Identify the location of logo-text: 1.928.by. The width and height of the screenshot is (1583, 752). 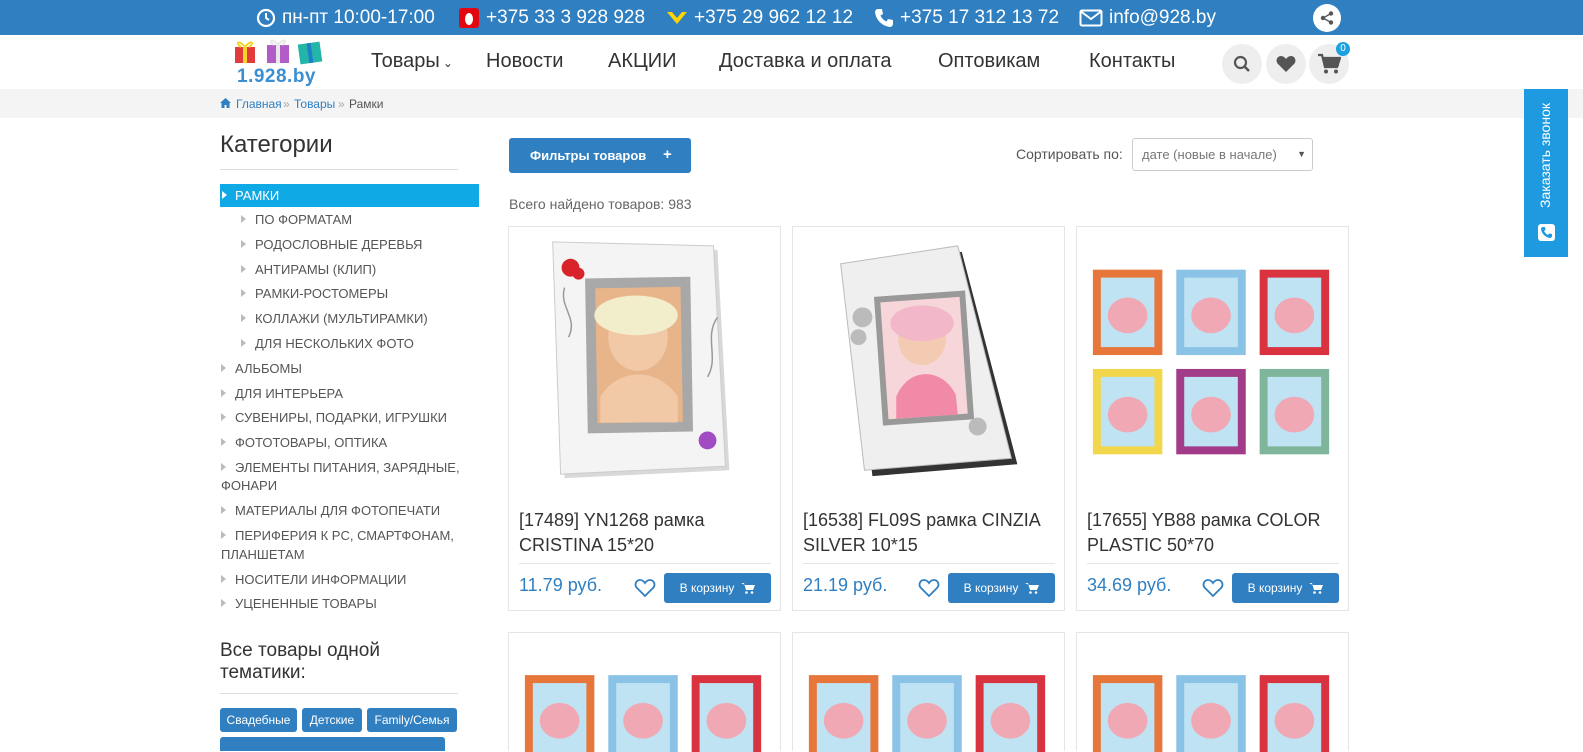
(276, 76).